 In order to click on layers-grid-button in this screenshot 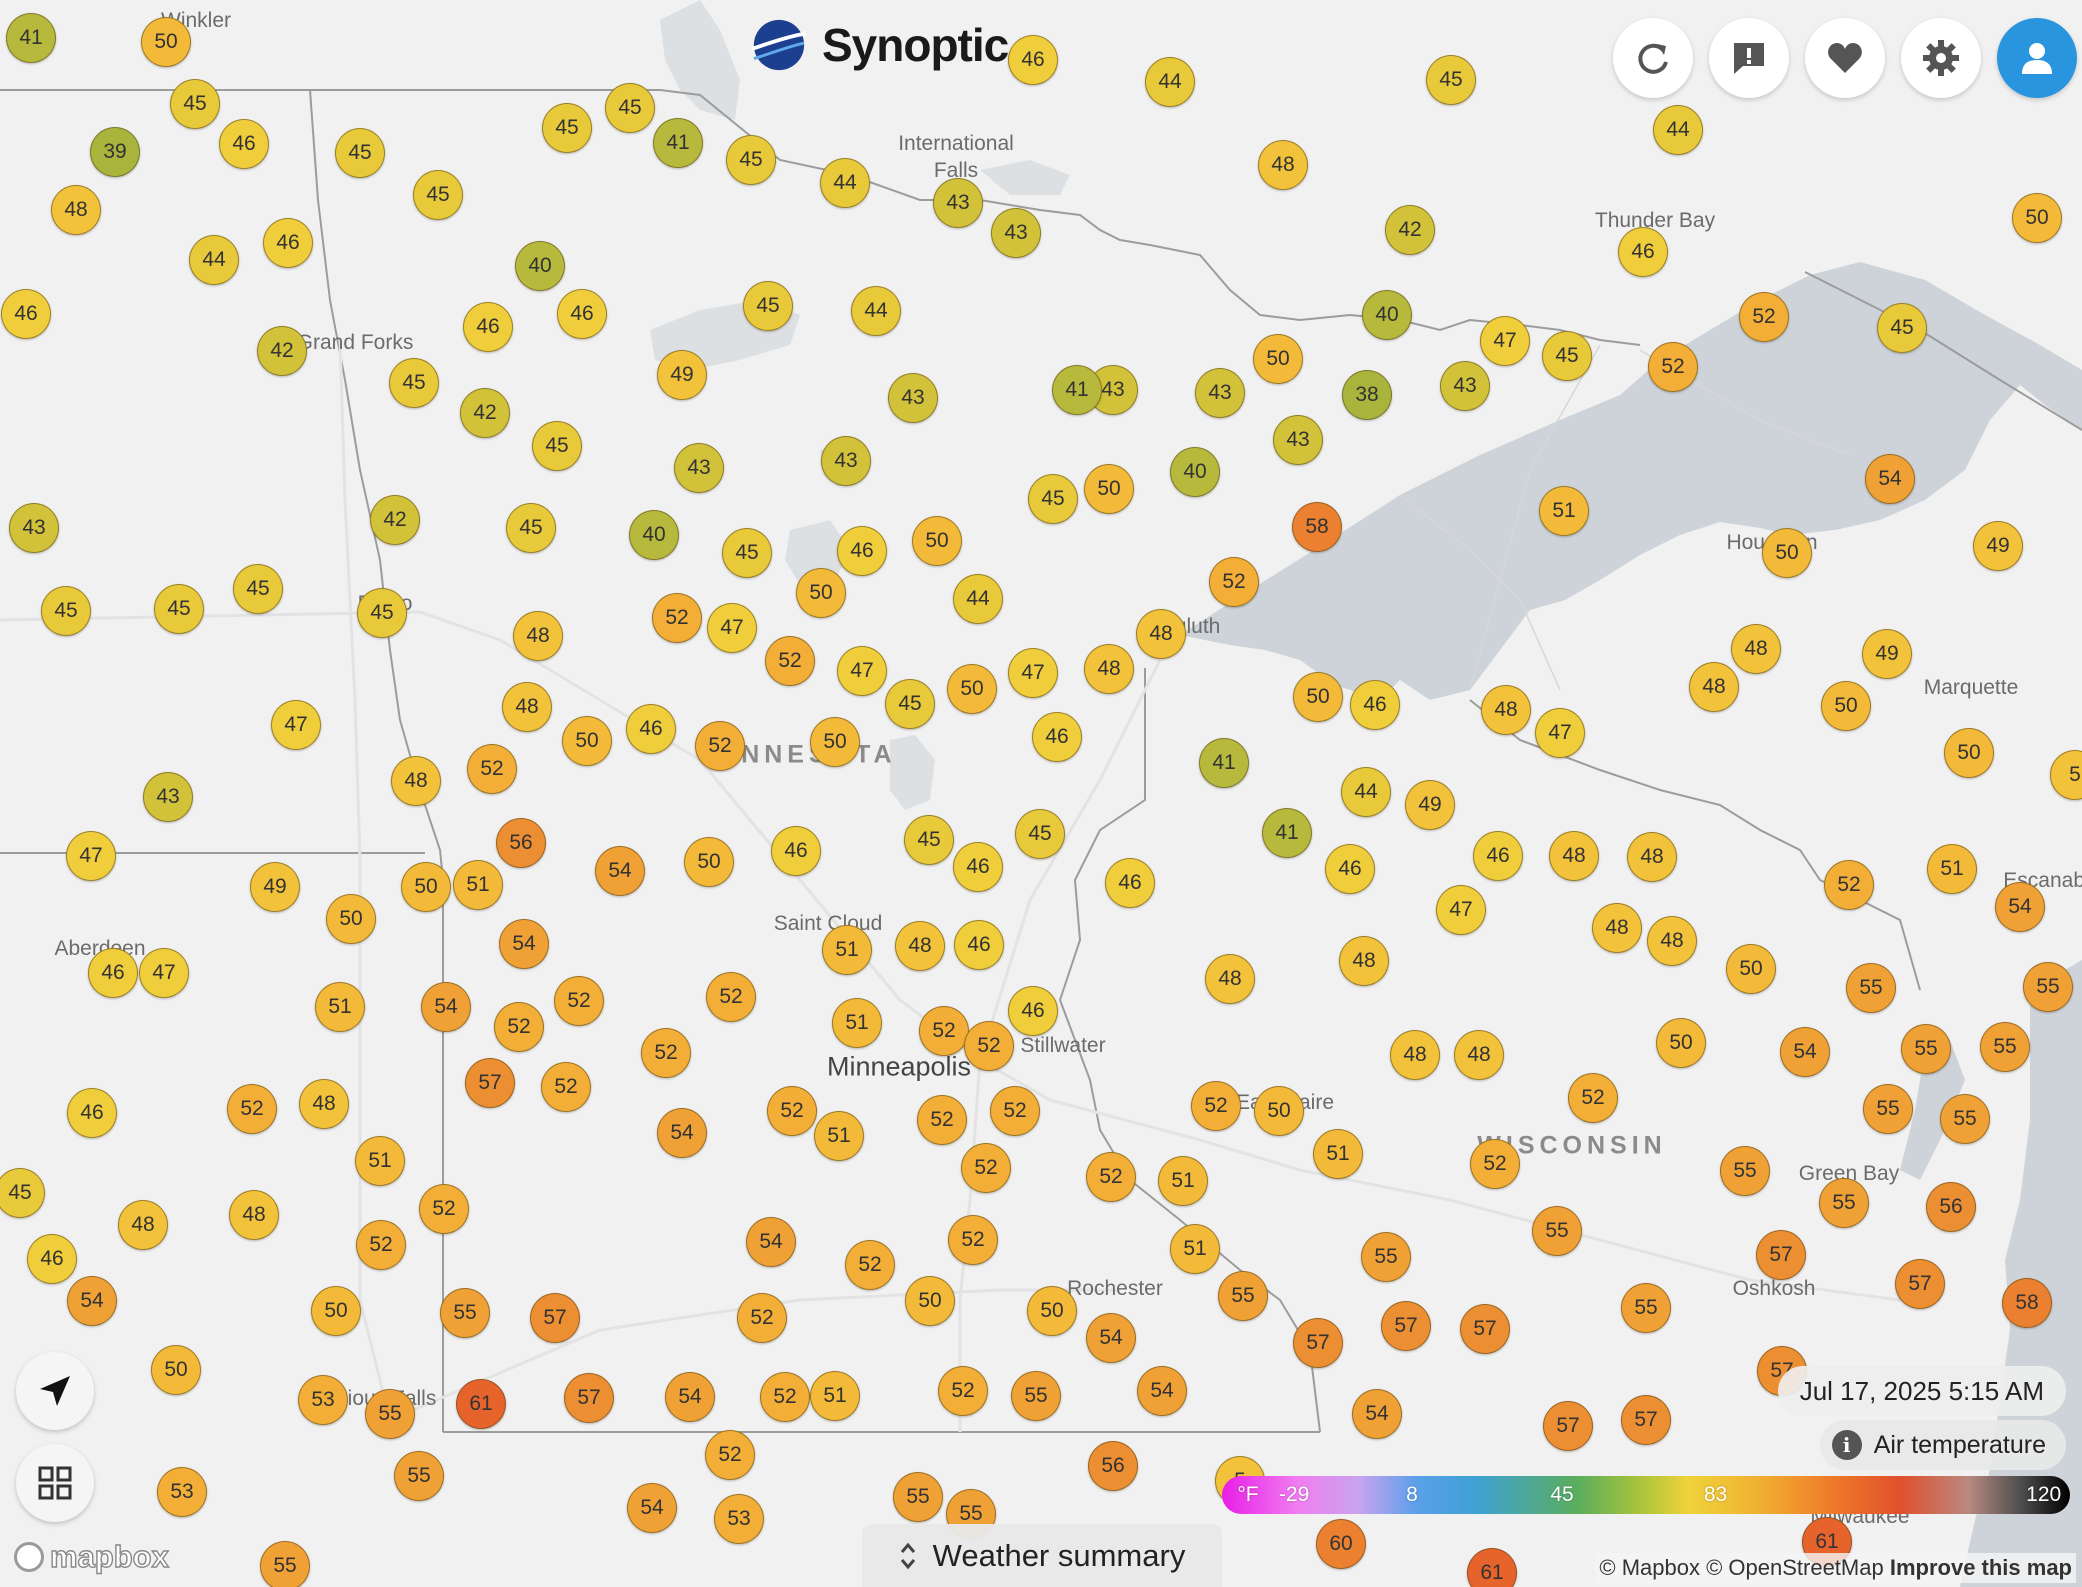, I will do `click(55, 1483)`.